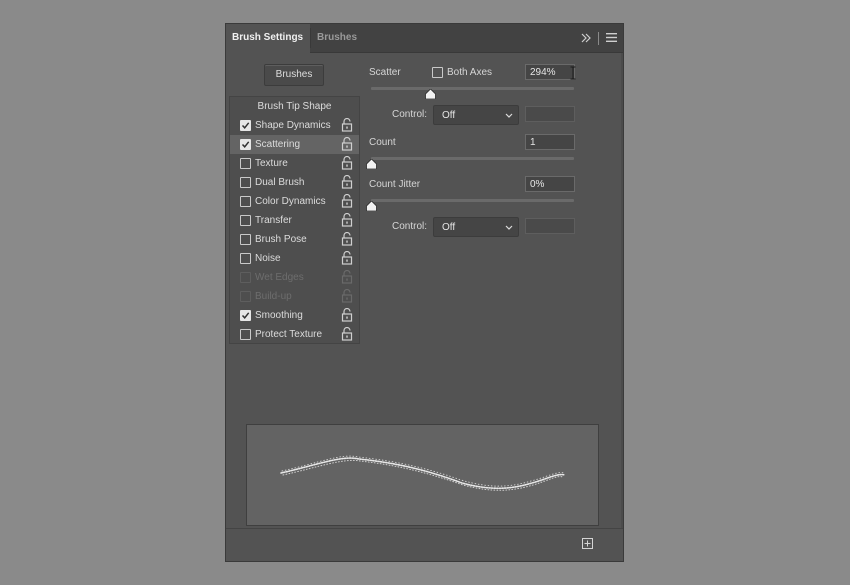 Image resolution: width=850 pixels, height=585 pixels. What do you see at coordinates (271, 163) in the screenshot?
I see `option-label: Texture` at bounding box center [271, 163].